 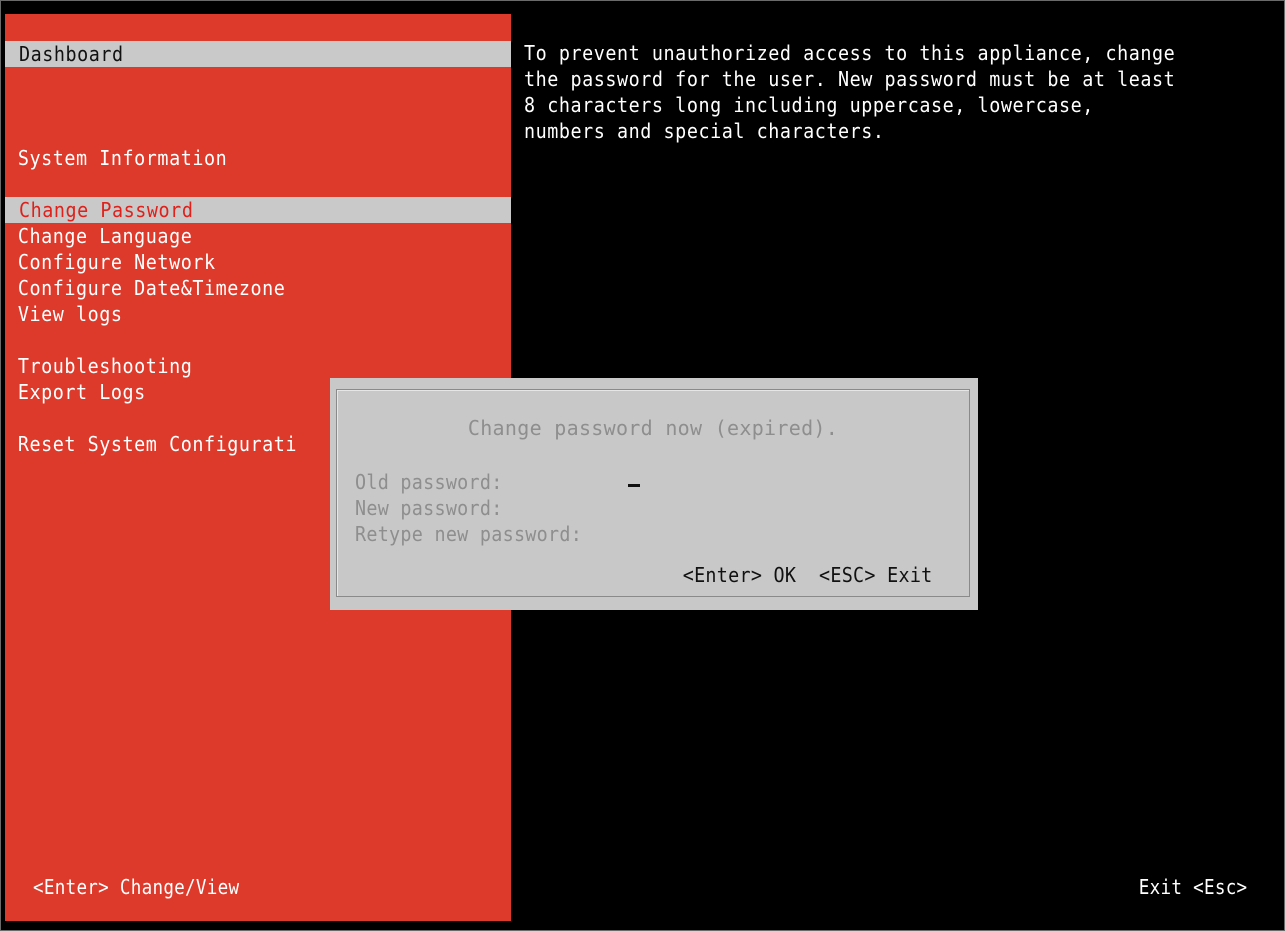 What do you see at coordinates (808, 575) in the screenshot?
I see `dialog-actions: <Enter> OK <ESC> Exit` at bounding box center [808, 575].